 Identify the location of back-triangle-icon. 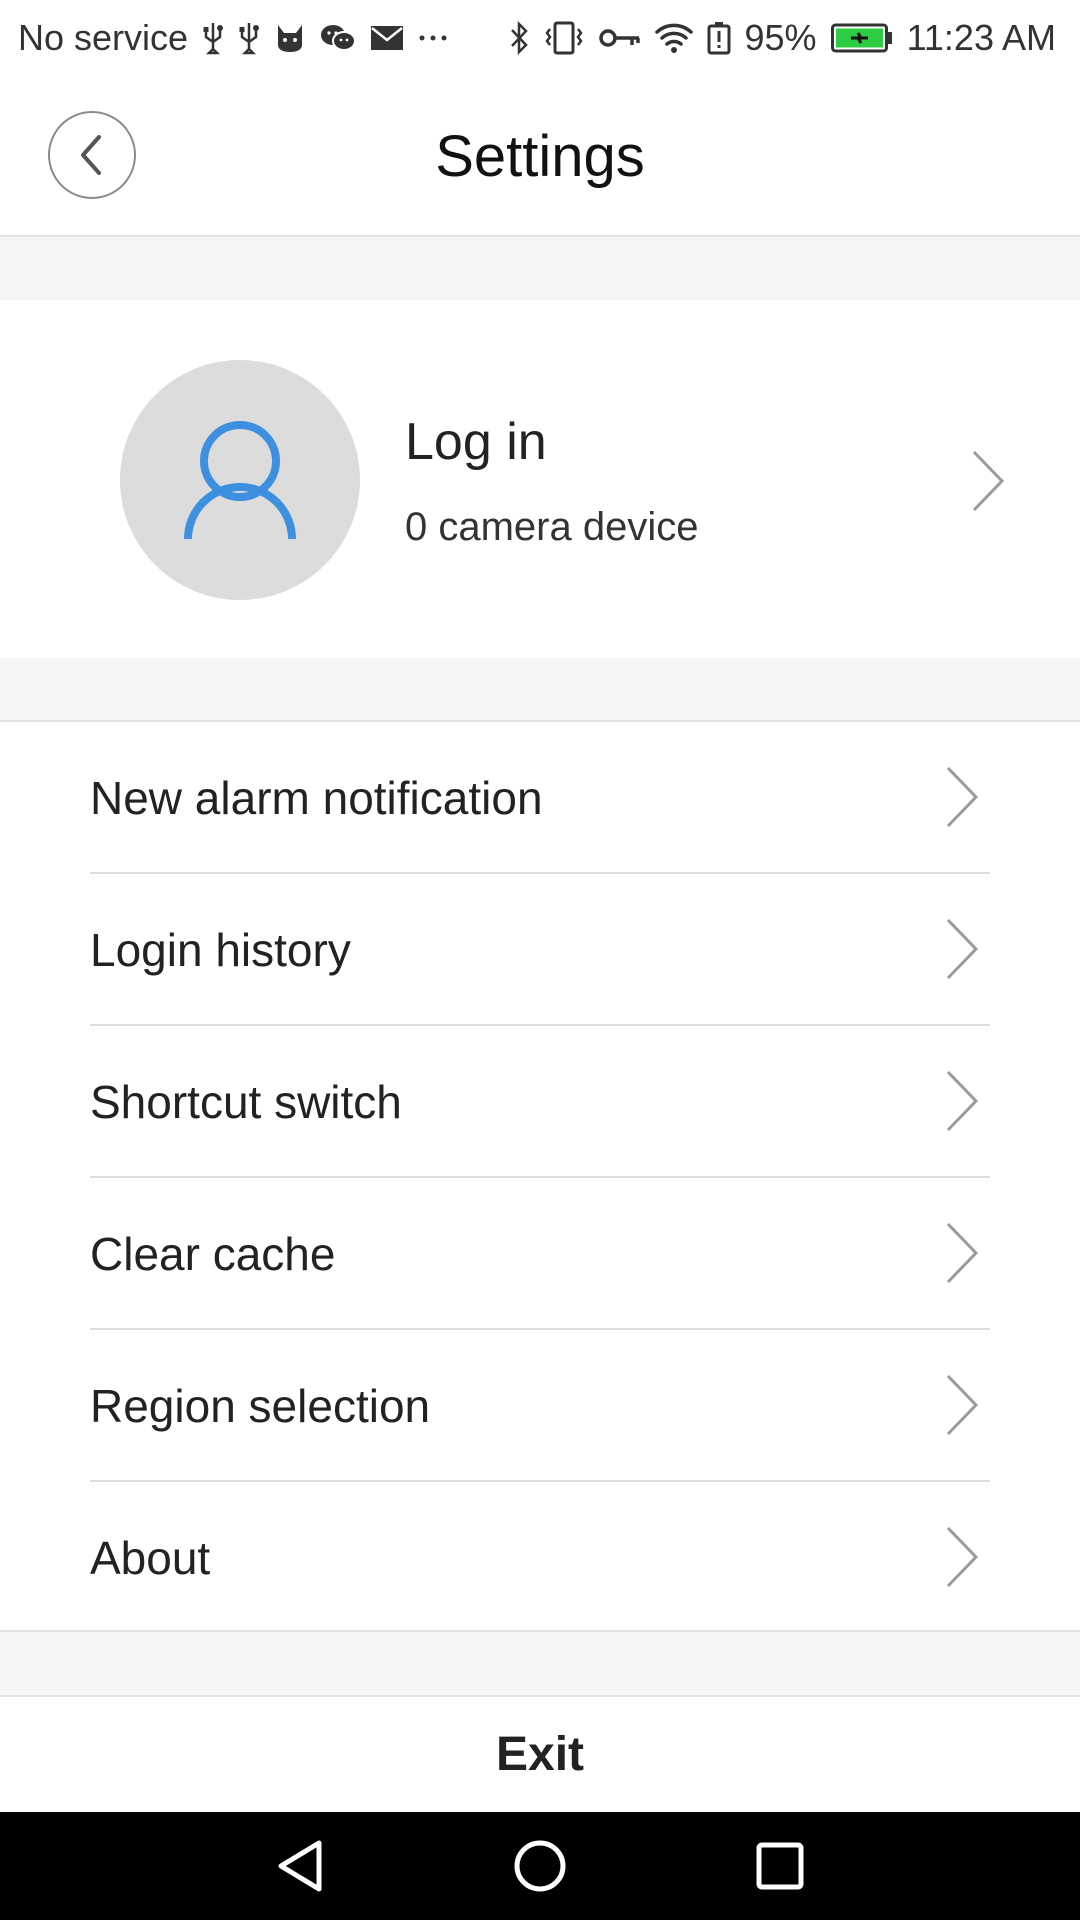
(300, 1866).